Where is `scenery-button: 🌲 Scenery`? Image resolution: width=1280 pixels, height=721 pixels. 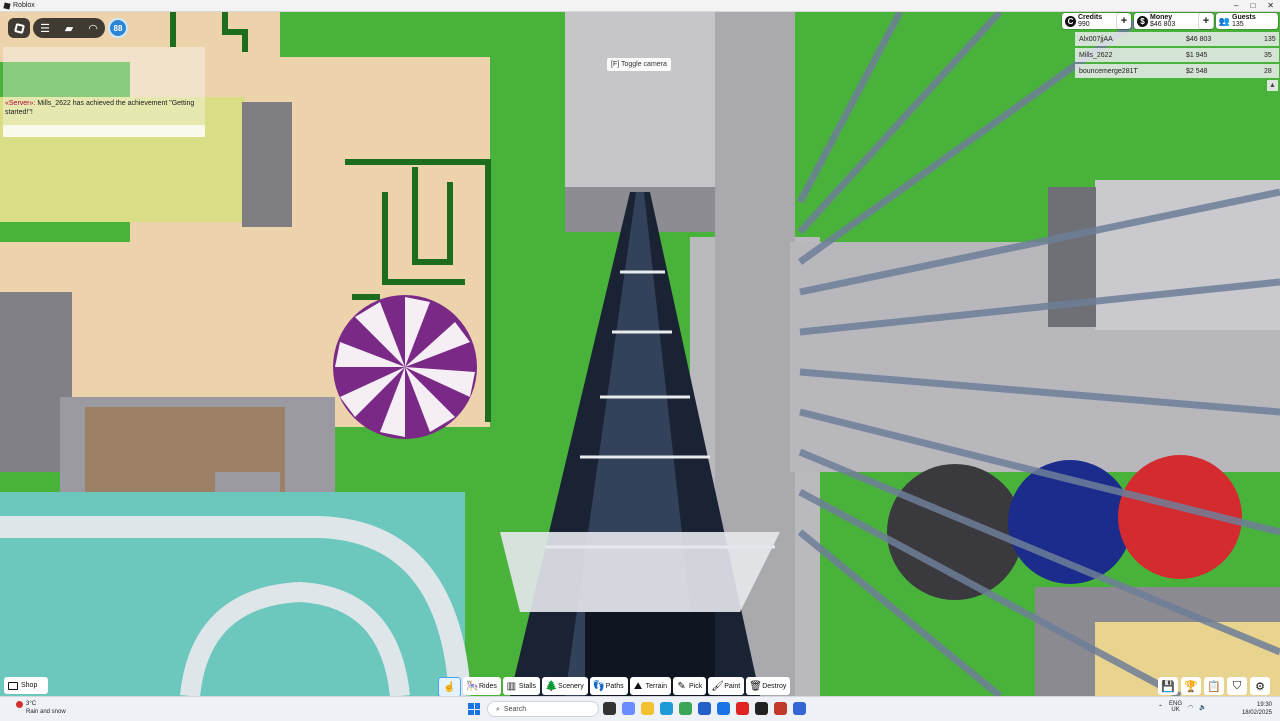 scenery-button: 🌲 Scenery is located at coordinates (565, 686).